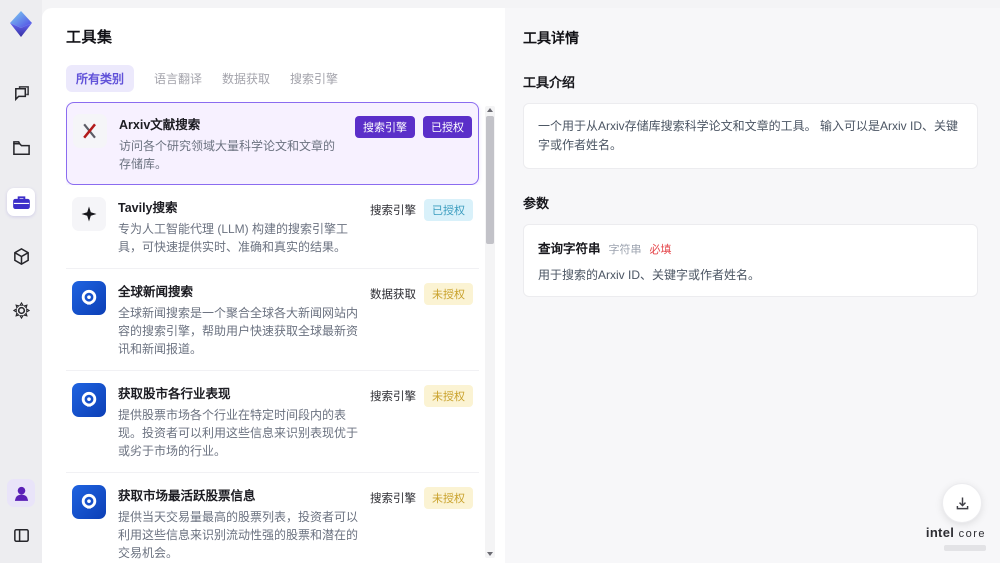 The image size is (1000, 563). I want to click on tavily-logo-icon, so click(89, 214).